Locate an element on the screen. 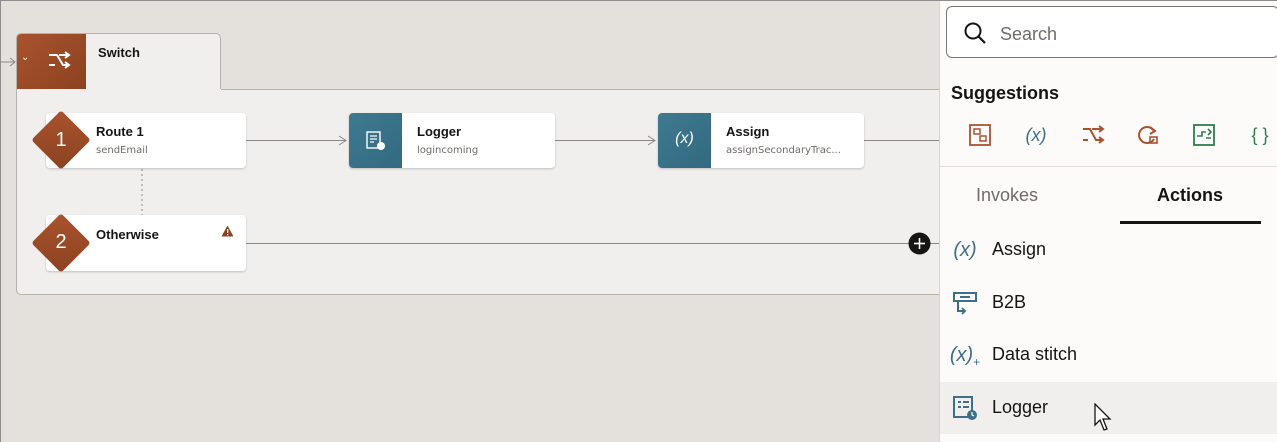 The height and width of the screenshot is (442, 1277). route-title: Route 1 is located at coordinates (120, 131).